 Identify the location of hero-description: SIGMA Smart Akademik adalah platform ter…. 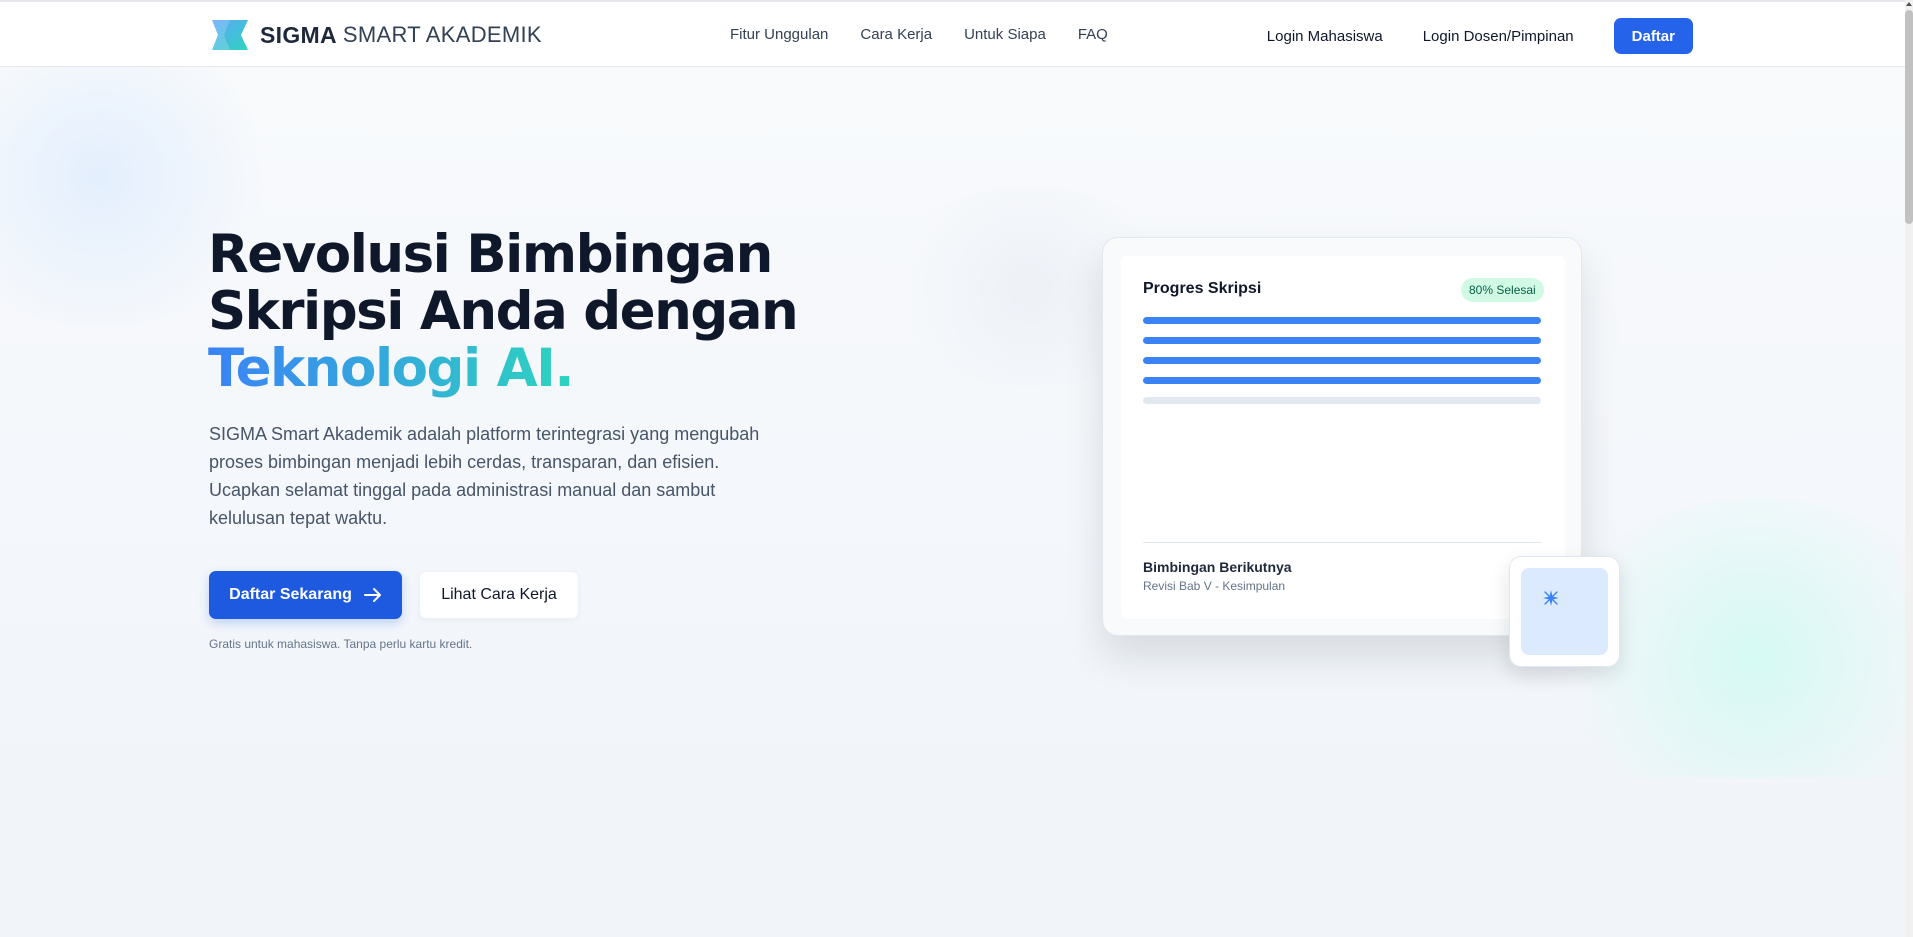
(484, 476).